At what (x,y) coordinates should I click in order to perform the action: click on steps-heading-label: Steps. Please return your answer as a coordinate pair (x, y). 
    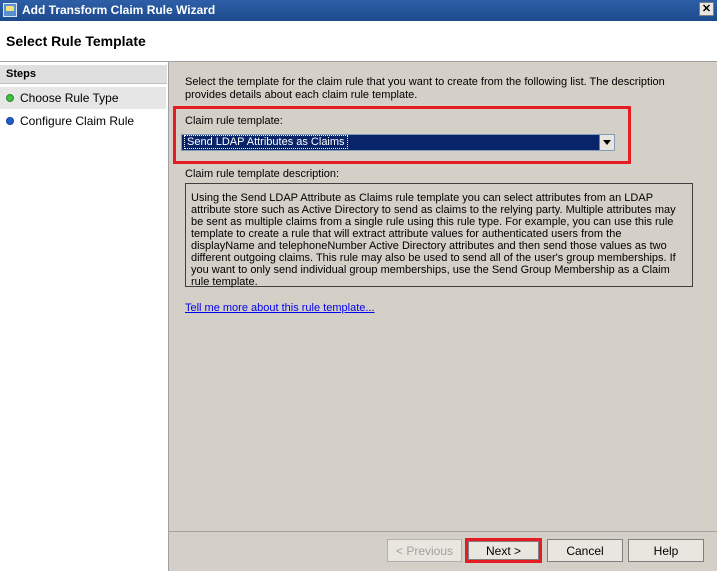
    Looking at the image, I should click on (21, 74).